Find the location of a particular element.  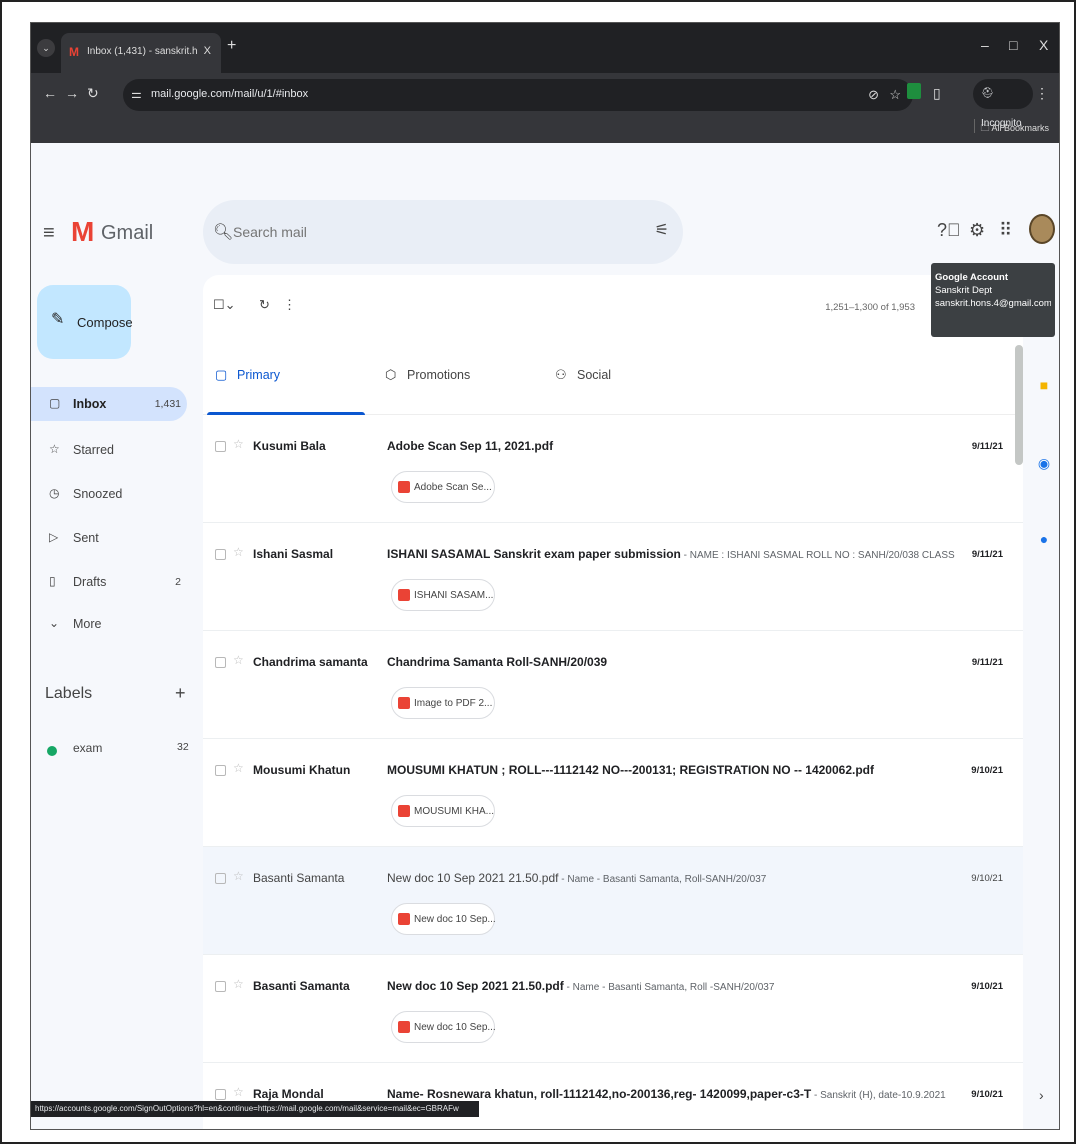

browser-tab: M Inbox (1,431) - sanskrit.hons.4( X is located at coordinates (141, 53).